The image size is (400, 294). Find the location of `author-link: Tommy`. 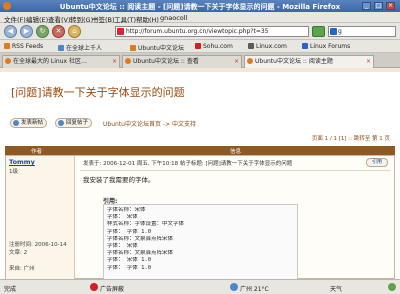

author-link: Tommy is located at coordinates (22, 162).